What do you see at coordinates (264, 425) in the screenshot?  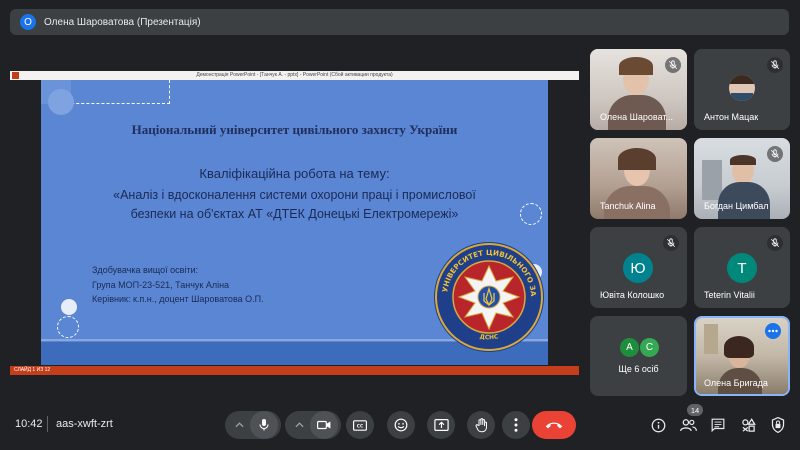 I see `mic-icon` at bounding box center [264, 425].